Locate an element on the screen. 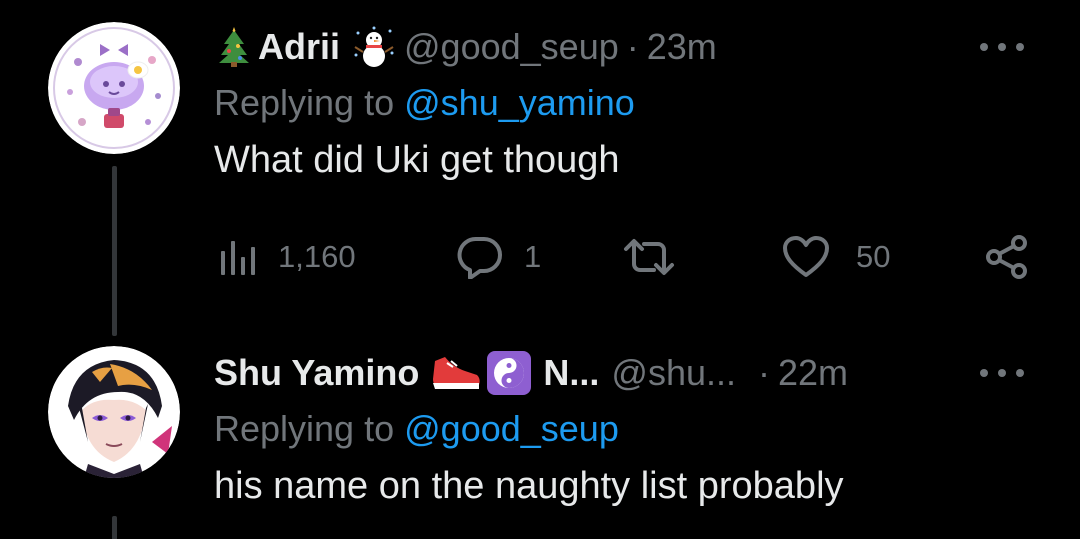 Image resolution: width=1080 pixels, height=539 pixels. views-count: 1,160 is located at coordinates (317, 256).